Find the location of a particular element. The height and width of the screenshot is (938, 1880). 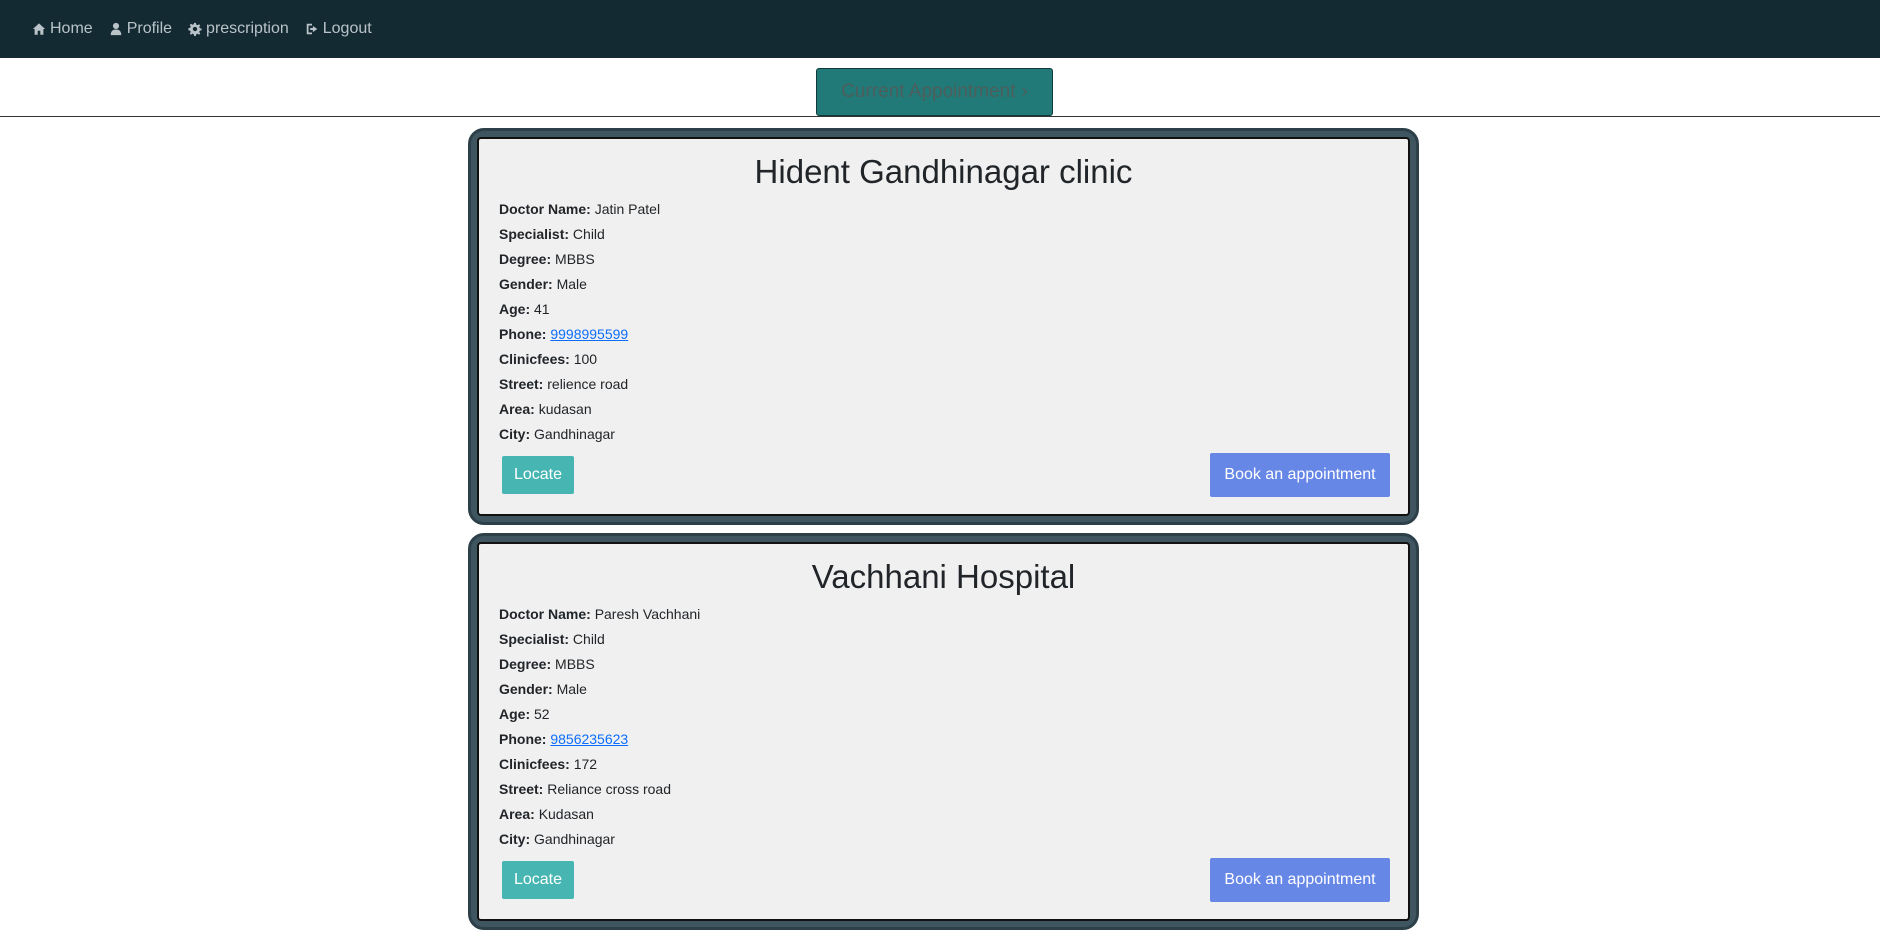

clinicfees-value: 100 is located at coordinates (585, 359).